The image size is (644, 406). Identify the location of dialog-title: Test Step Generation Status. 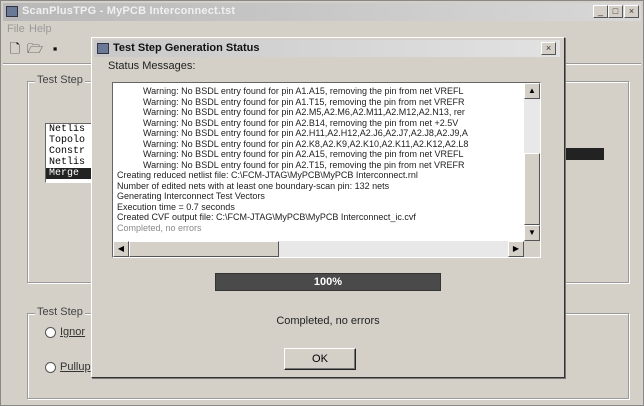
(186, 48).